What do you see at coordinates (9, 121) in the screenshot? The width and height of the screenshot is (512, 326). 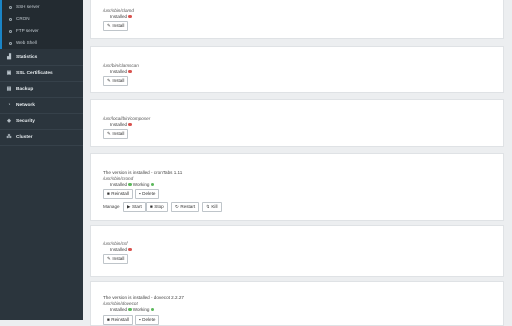 I see `shield-icon: ◈` at bounding box center [9, 121].